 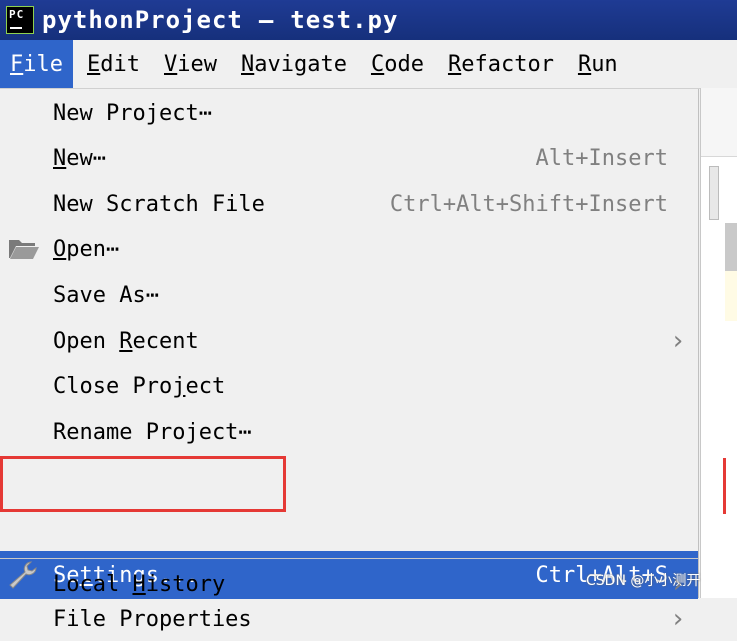 I want to click on watermark-text: CSDN @小小测开, so click(x=643, y=581).